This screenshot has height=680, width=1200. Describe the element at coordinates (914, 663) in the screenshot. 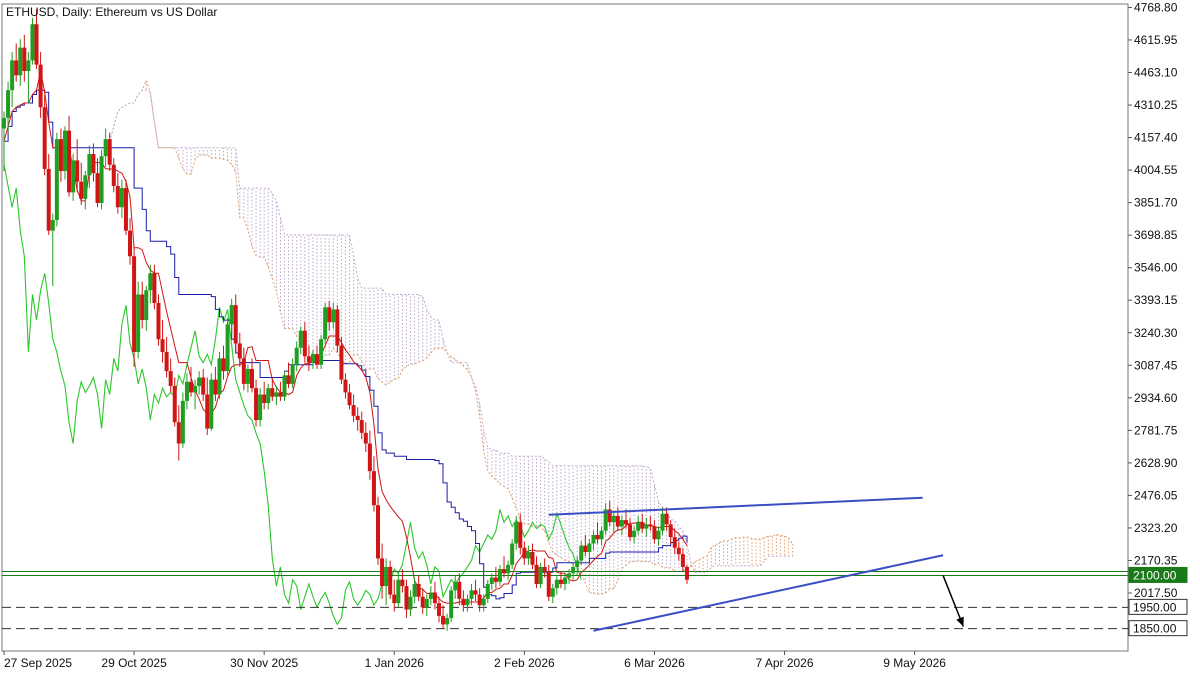

I see `x-tick-label: 9 May 2026` at that location.